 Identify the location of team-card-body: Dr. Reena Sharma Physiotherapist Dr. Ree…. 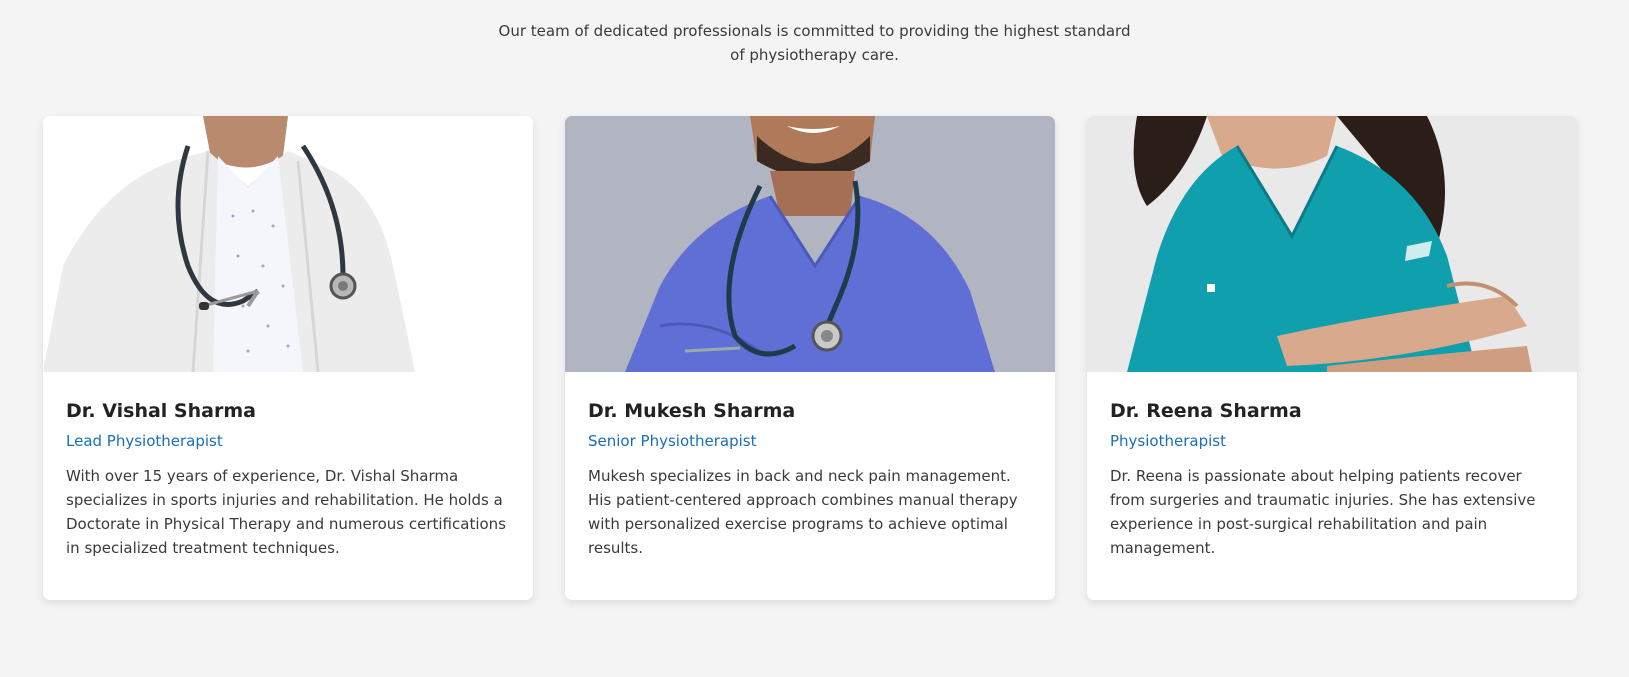
(1332, 466).